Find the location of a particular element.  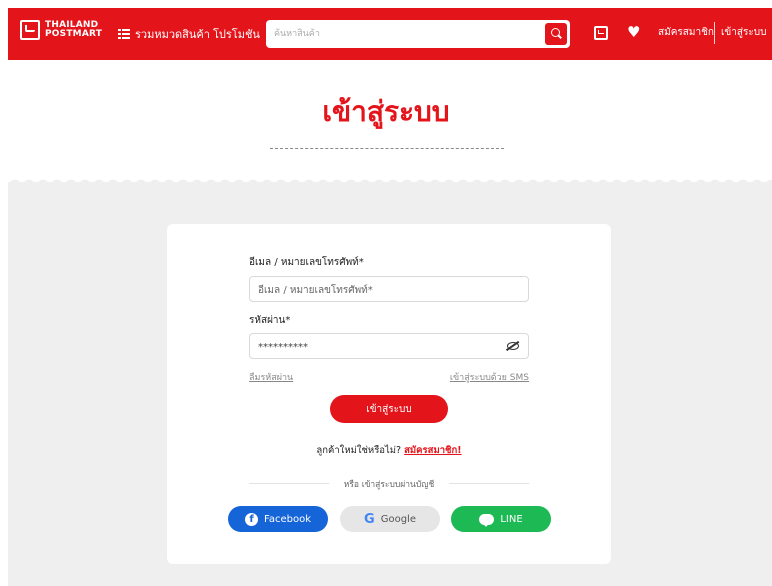

search-bar is located at coordinates (418, 34).